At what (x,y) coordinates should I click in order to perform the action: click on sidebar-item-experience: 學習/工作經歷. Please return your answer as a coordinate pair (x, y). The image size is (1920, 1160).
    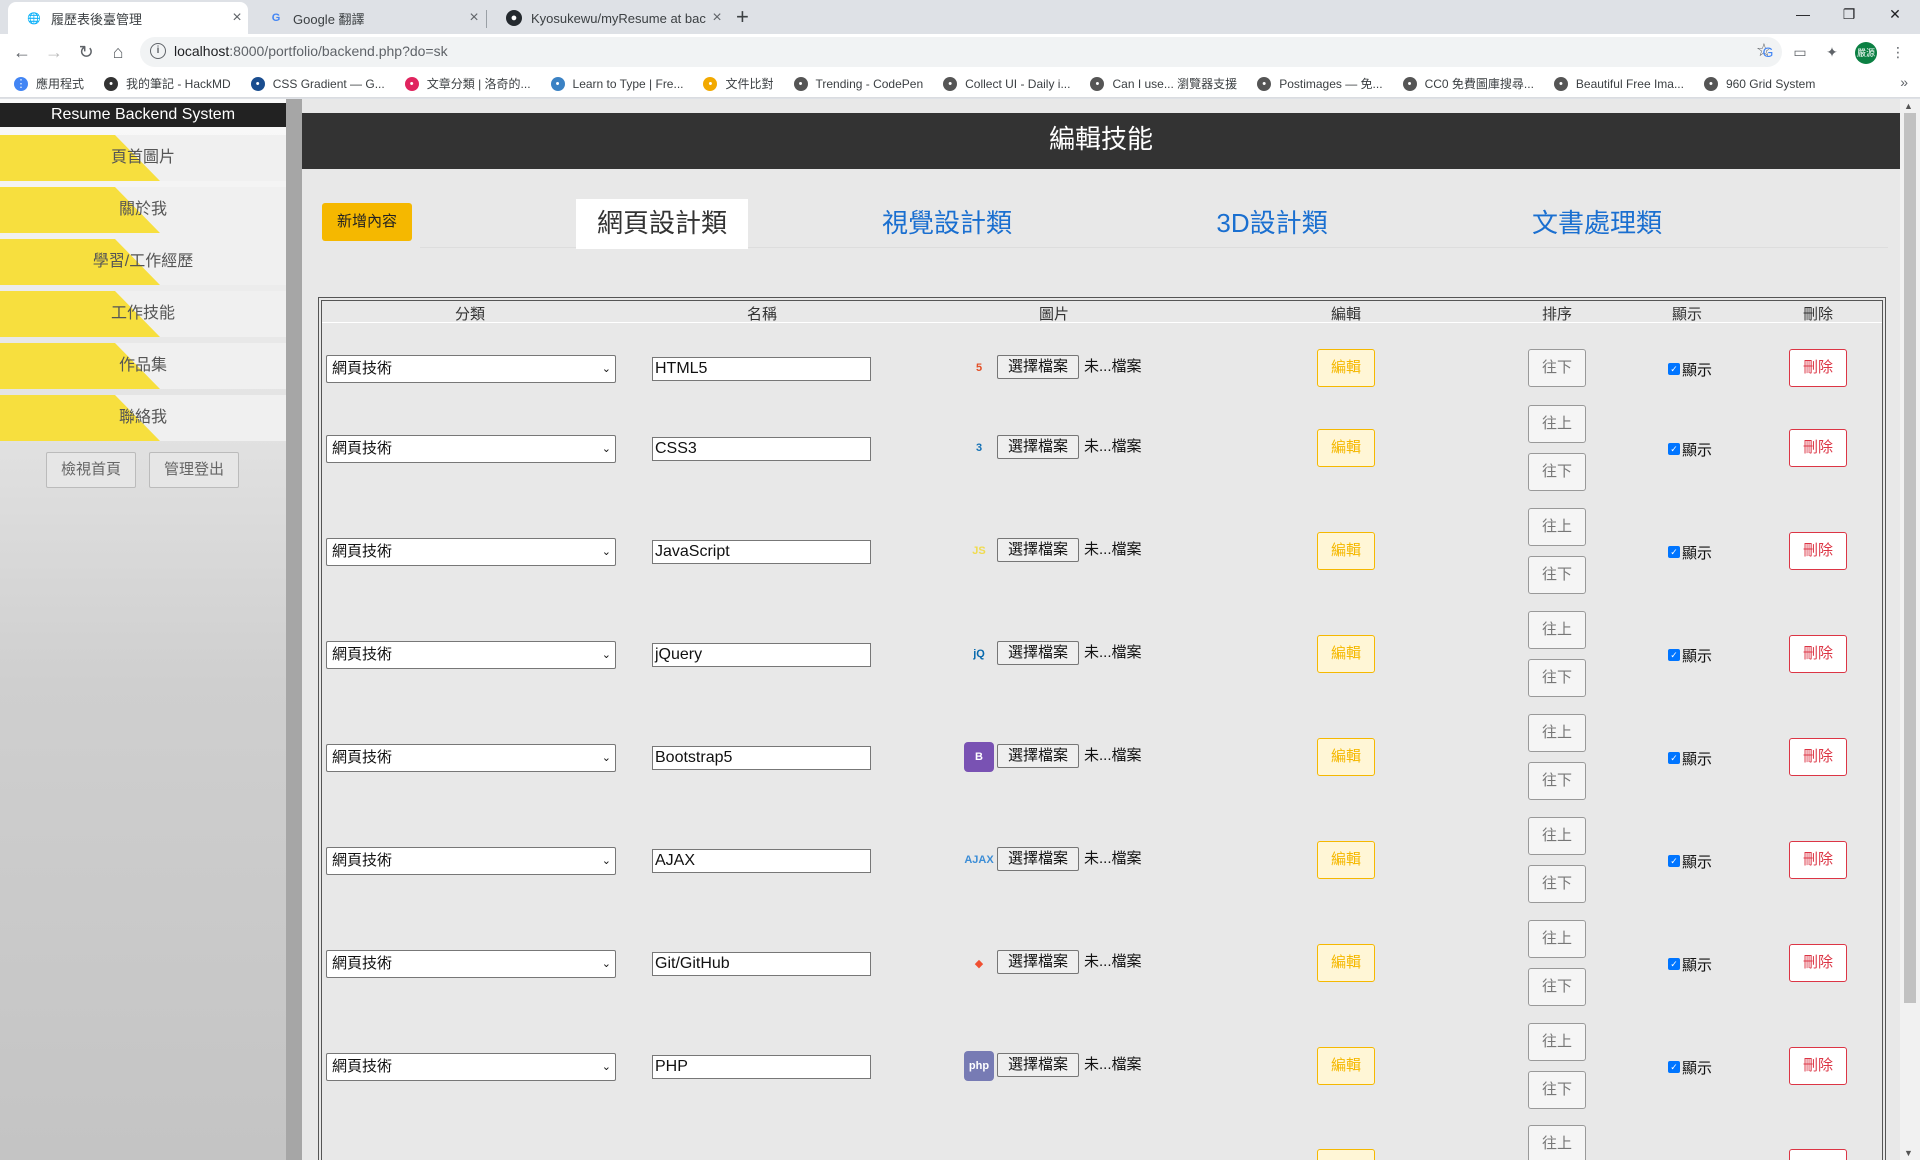
    Looking at the image, I should click on (143, 262).